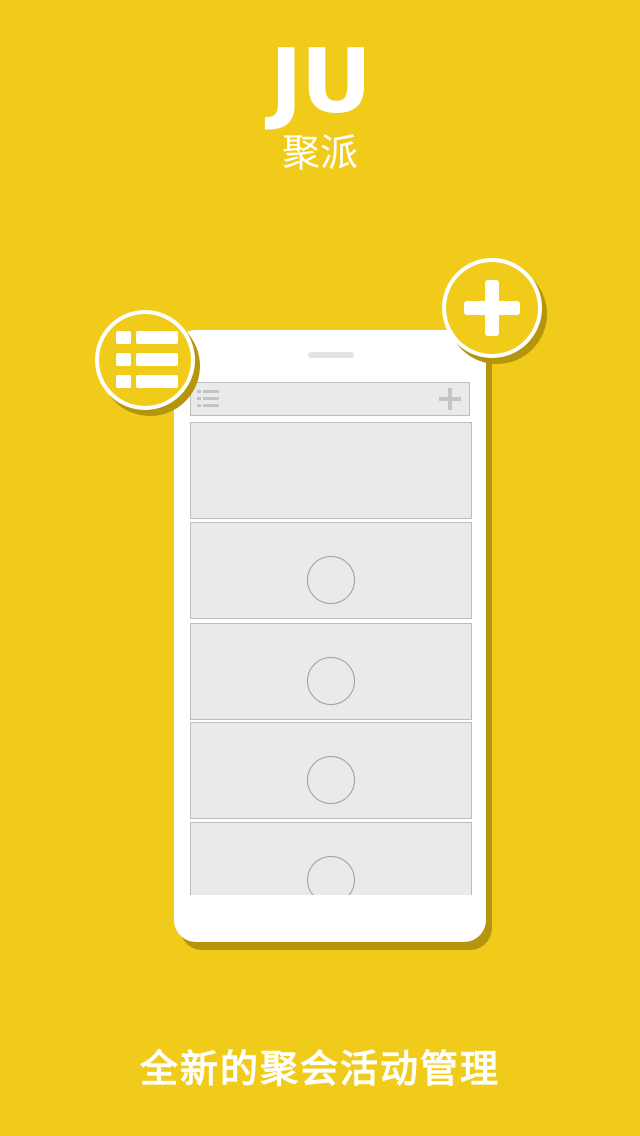  I want to click on mock-top-bar, so click(330, 399).